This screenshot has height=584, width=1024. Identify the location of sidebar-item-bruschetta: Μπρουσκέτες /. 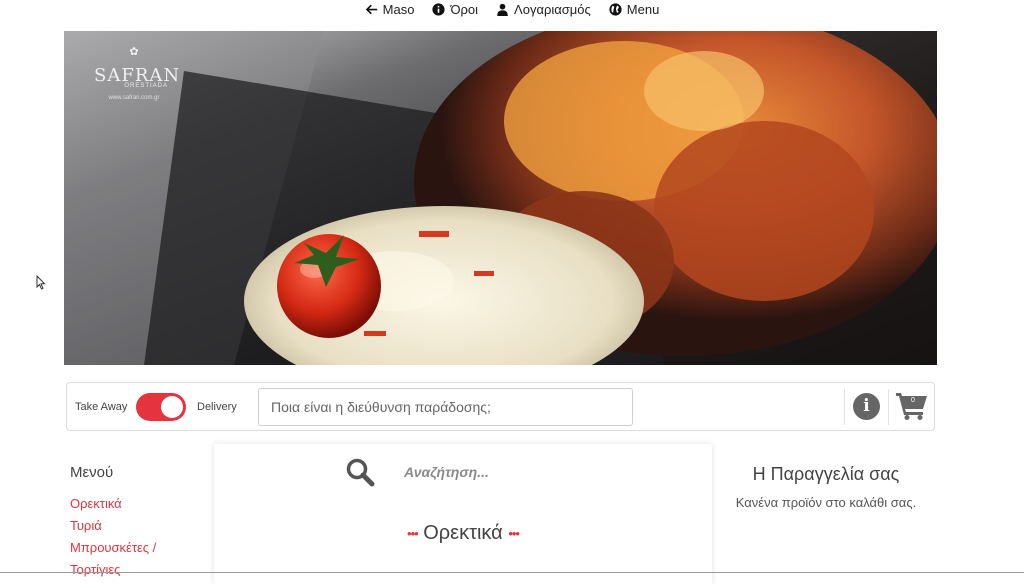
(135, 548).